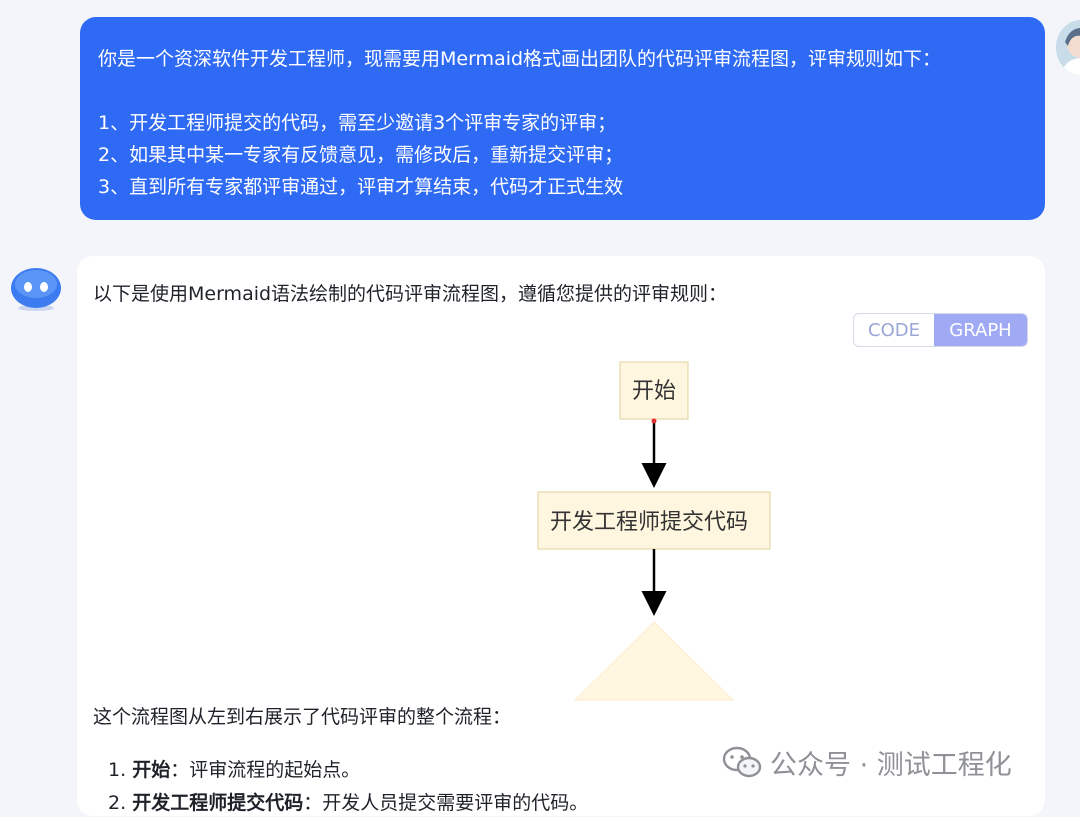 This screenshot has width=1080, height=817. Describe the element at coordinates (361, 187) in the screenshot. I see `user-rule-3: 3、直到所有专家都评审通过，评审才算结束，代码才正式生效` at that location.